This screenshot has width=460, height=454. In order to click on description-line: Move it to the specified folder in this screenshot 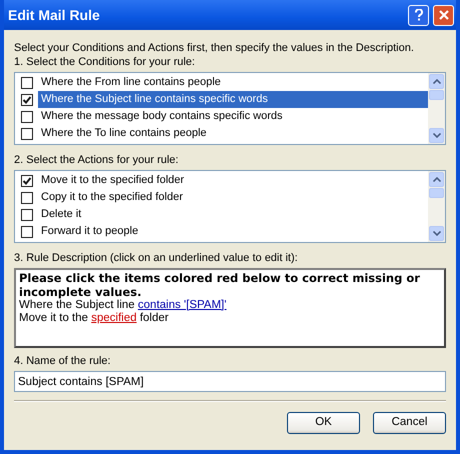, I will do `click(94, 318)`.